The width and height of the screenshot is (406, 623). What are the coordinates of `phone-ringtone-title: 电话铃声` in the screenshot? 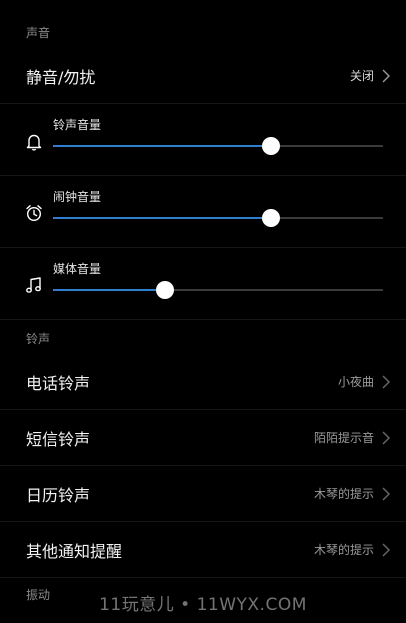 It's located at (58, 383).